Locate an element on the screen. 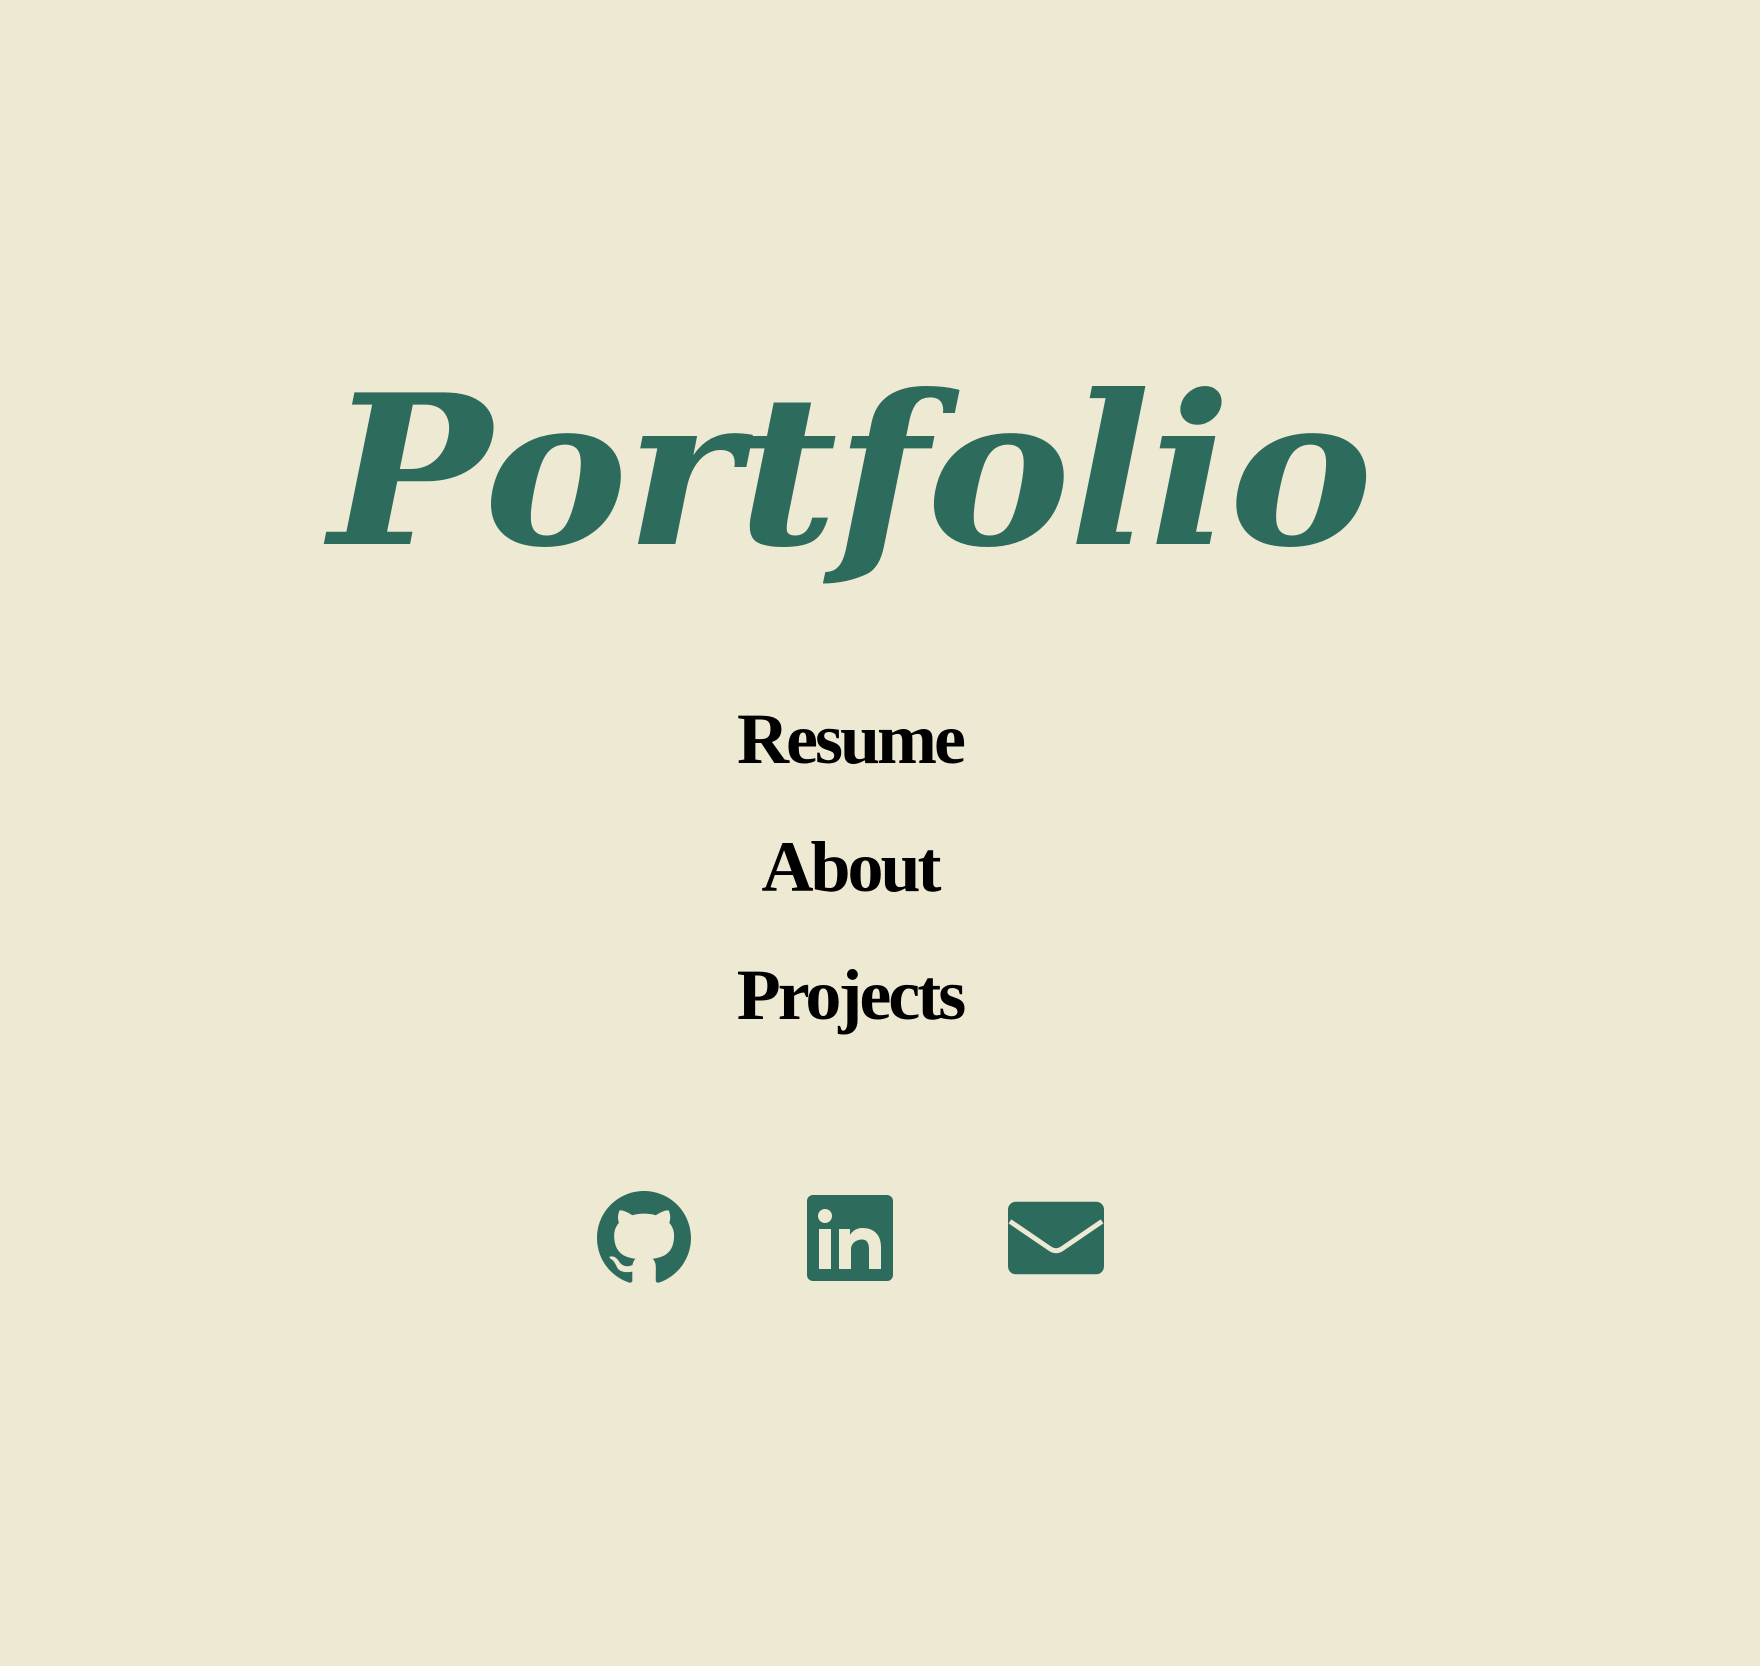 Image resolution: width=1760 pixels, height=1666 pixels. mail-icon is located at coordinates (1056, 1238).